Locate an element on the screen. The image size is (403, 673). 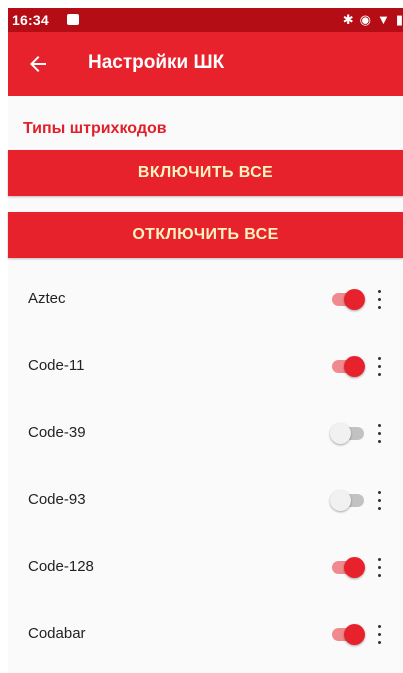
barcode-label: Aztec is located at coordinates (47, 298).